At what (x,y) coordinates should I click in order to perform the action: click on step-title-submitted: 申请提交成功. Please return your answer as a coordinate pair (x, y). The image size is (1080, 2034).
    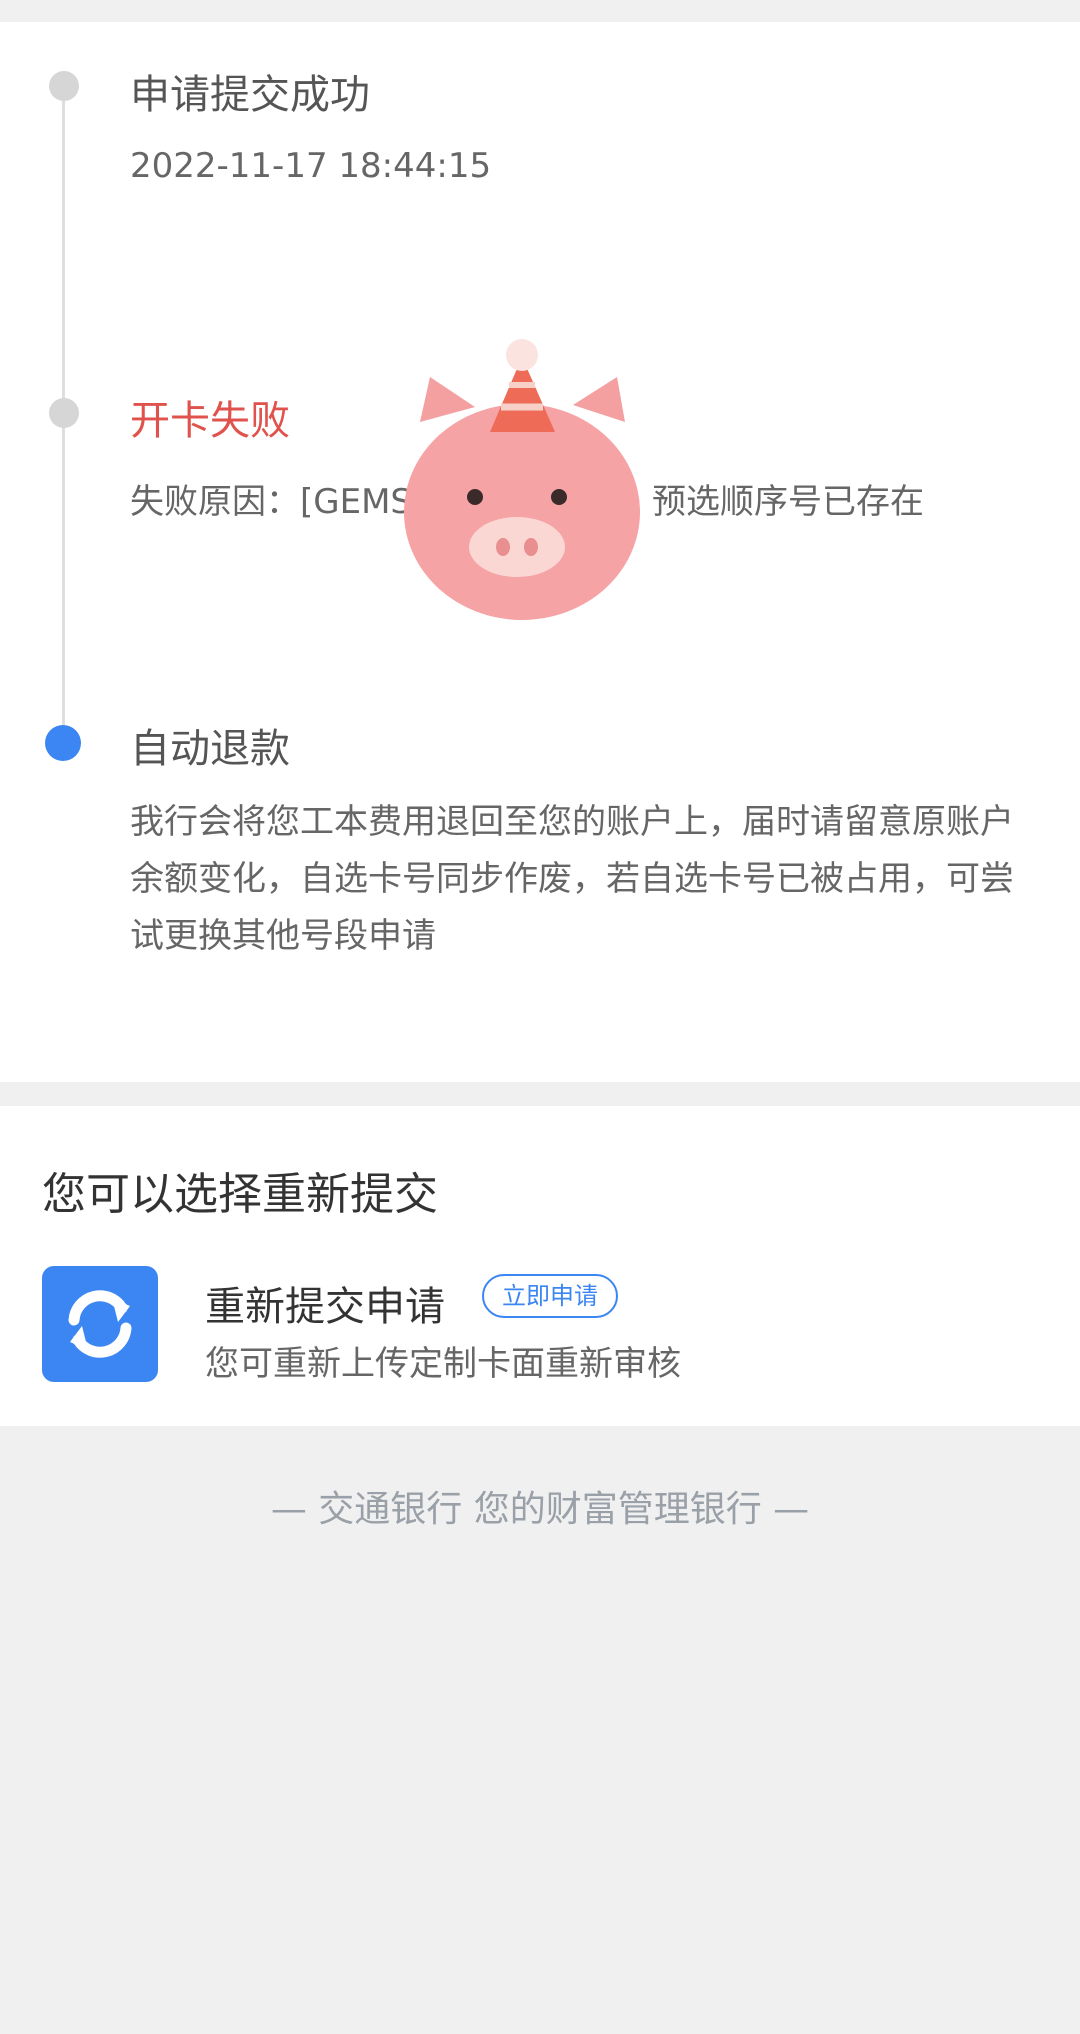
    Looking at the image, I should click on (250, 95).